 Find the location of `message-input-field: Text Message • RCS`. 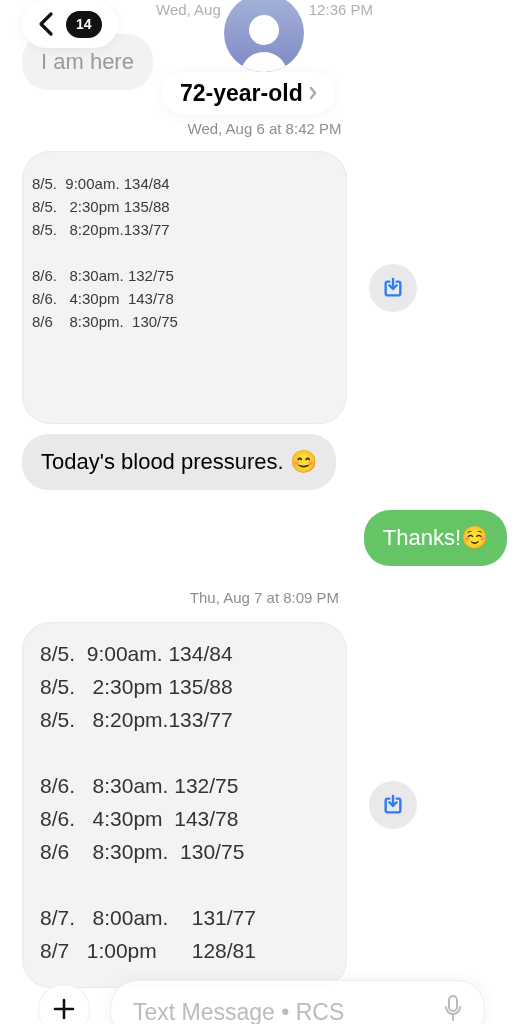

message-input-field: Text Message • RCS is located at coordinates (297, 1002).